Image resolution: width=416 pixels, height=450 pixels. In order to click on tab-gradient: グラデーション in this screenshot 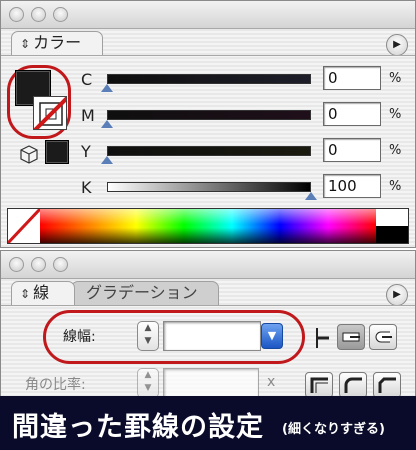, I will do `click(145, 293)`.